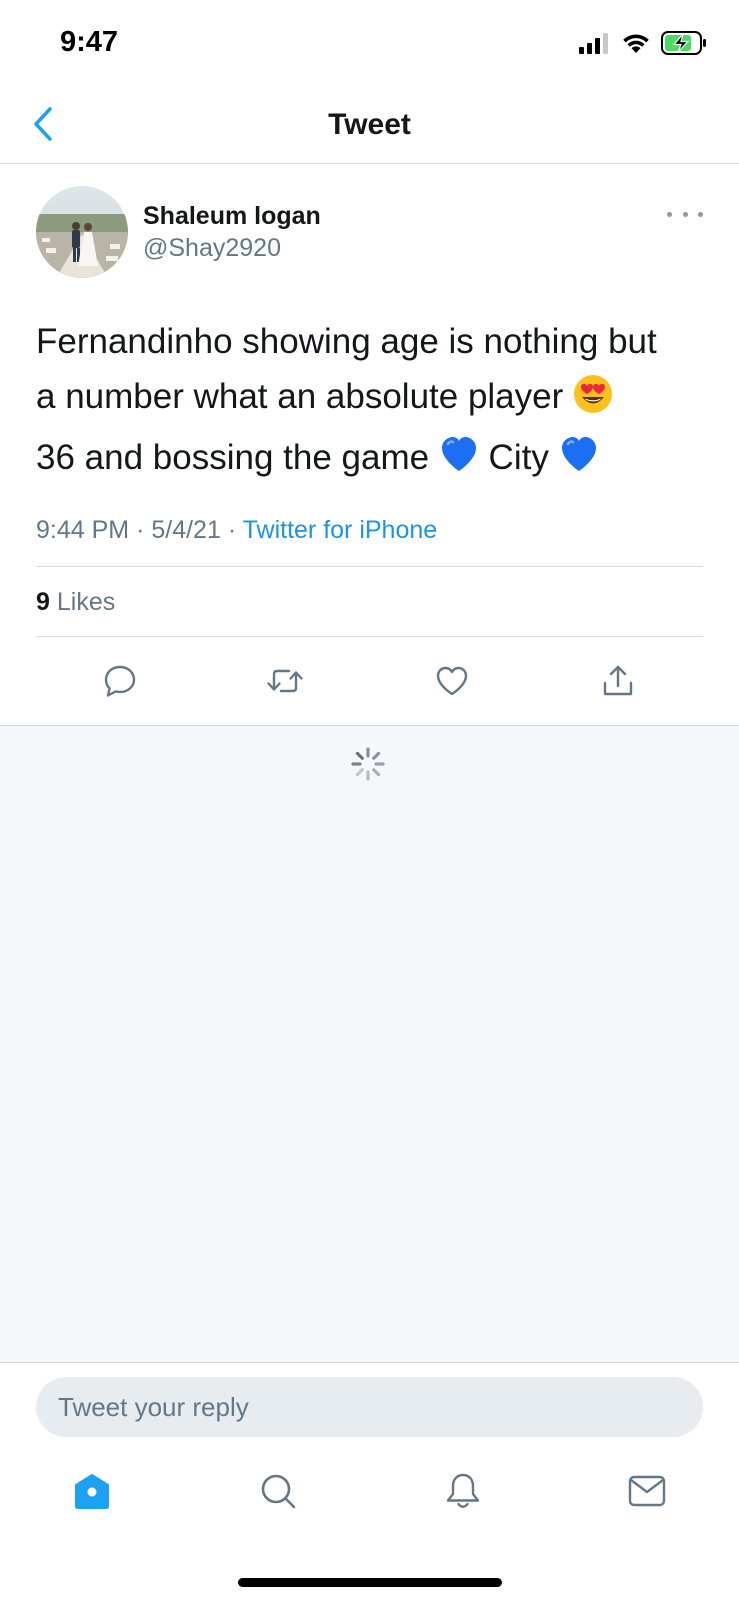  Describe the element at coordinates (233, 457) in the screenshot. I see `tweet-text-segment: 36 and bossing the game` at that location.